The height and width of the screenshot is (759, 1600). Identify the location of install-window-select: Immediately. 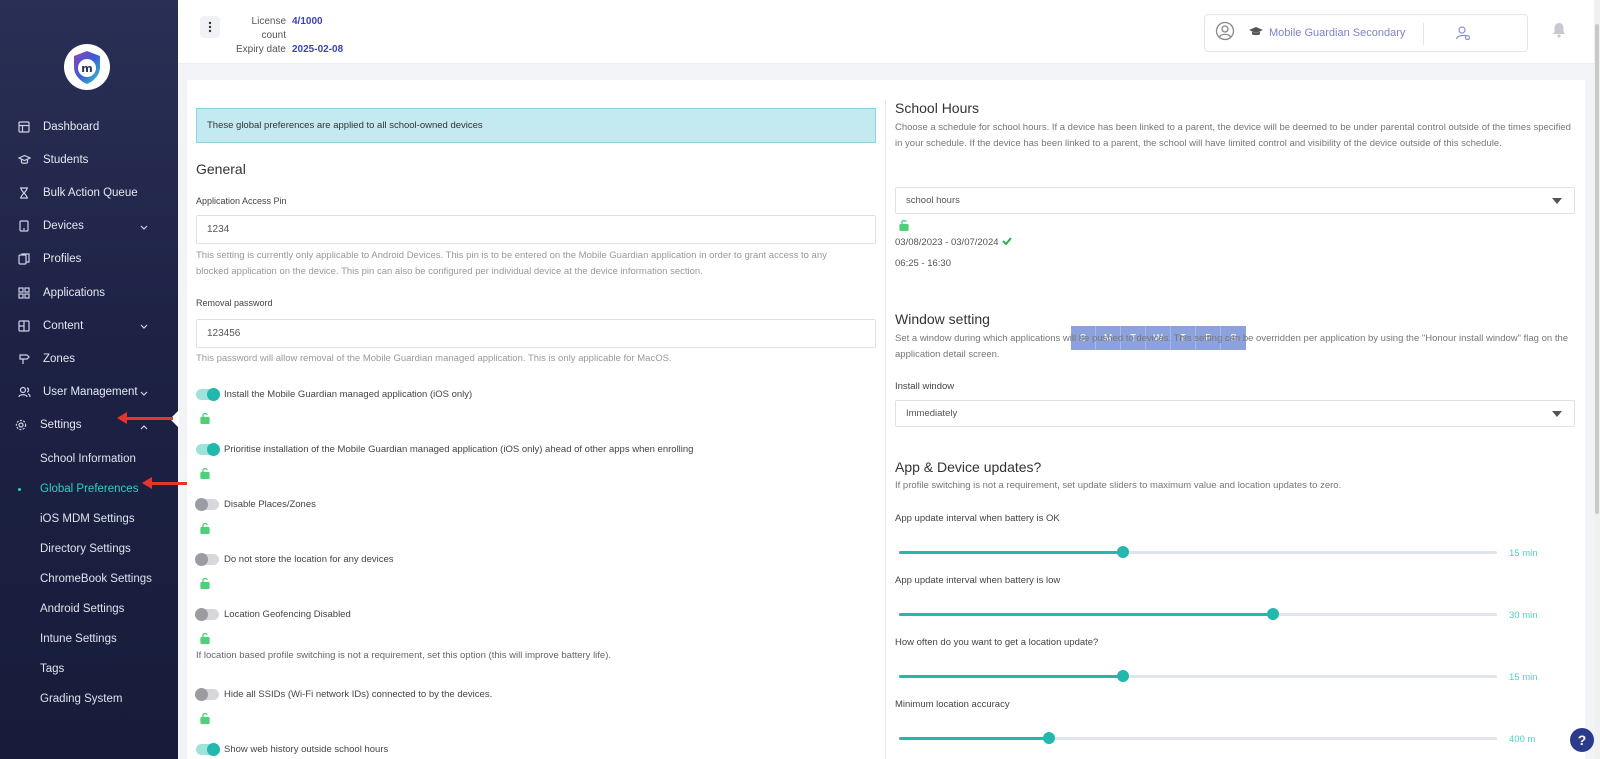
(1235, 413).